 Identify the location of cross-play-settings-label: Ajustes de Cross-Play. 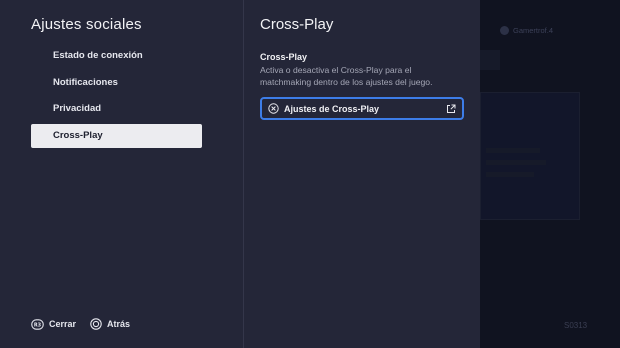
(332, 108).